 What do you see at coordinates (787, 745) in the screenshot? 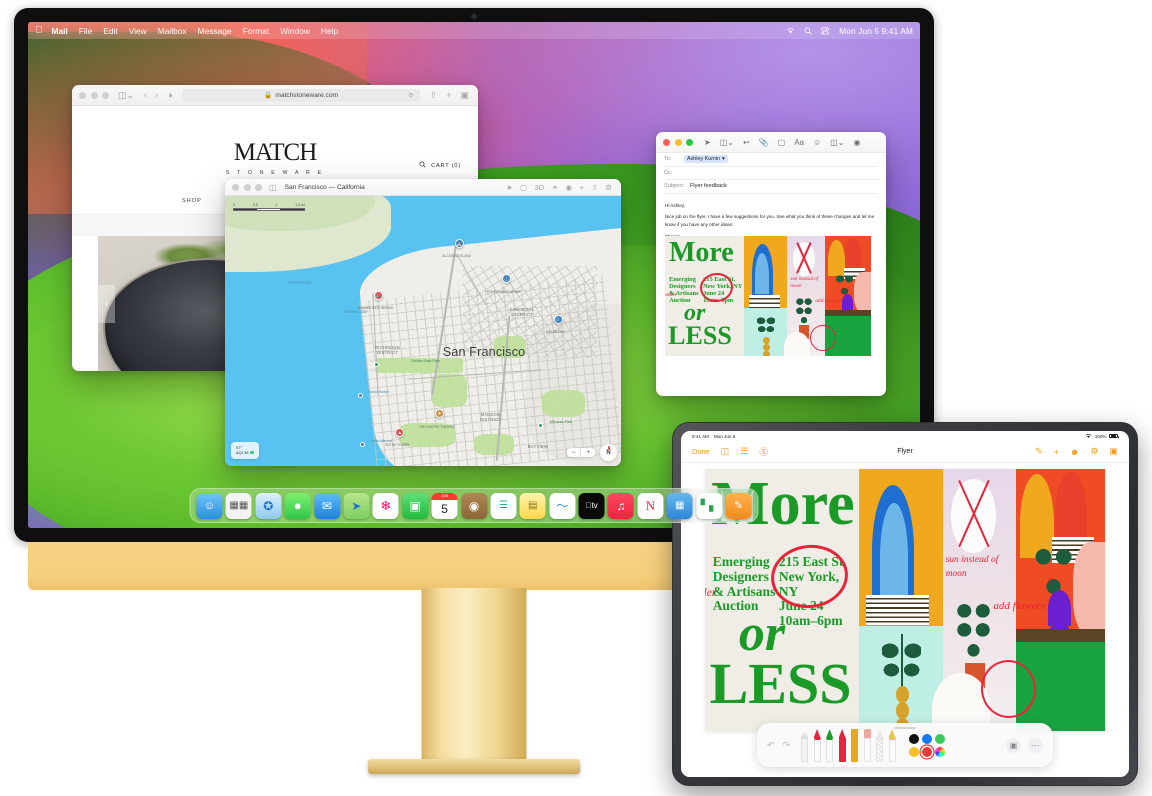
I see `redo-icon: ↷` at bounding box center [787, 745].